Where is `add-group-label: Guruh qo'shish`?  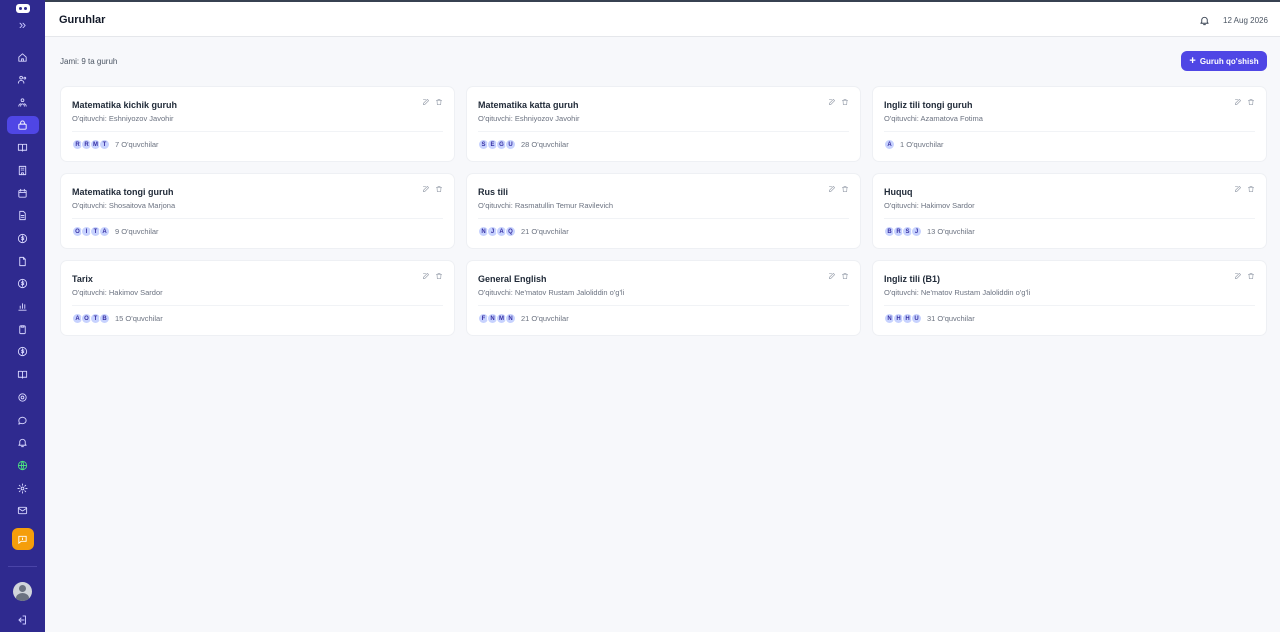 add-group-label: Guruh qo'shish is located at coordinates (1229, 61).